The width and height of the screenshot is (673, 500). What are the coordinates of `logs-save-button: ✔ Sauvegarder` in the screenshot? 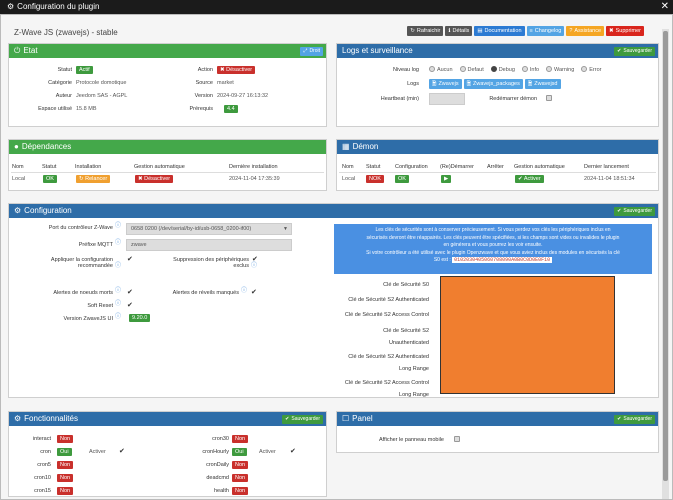 It's located at (634, 51).